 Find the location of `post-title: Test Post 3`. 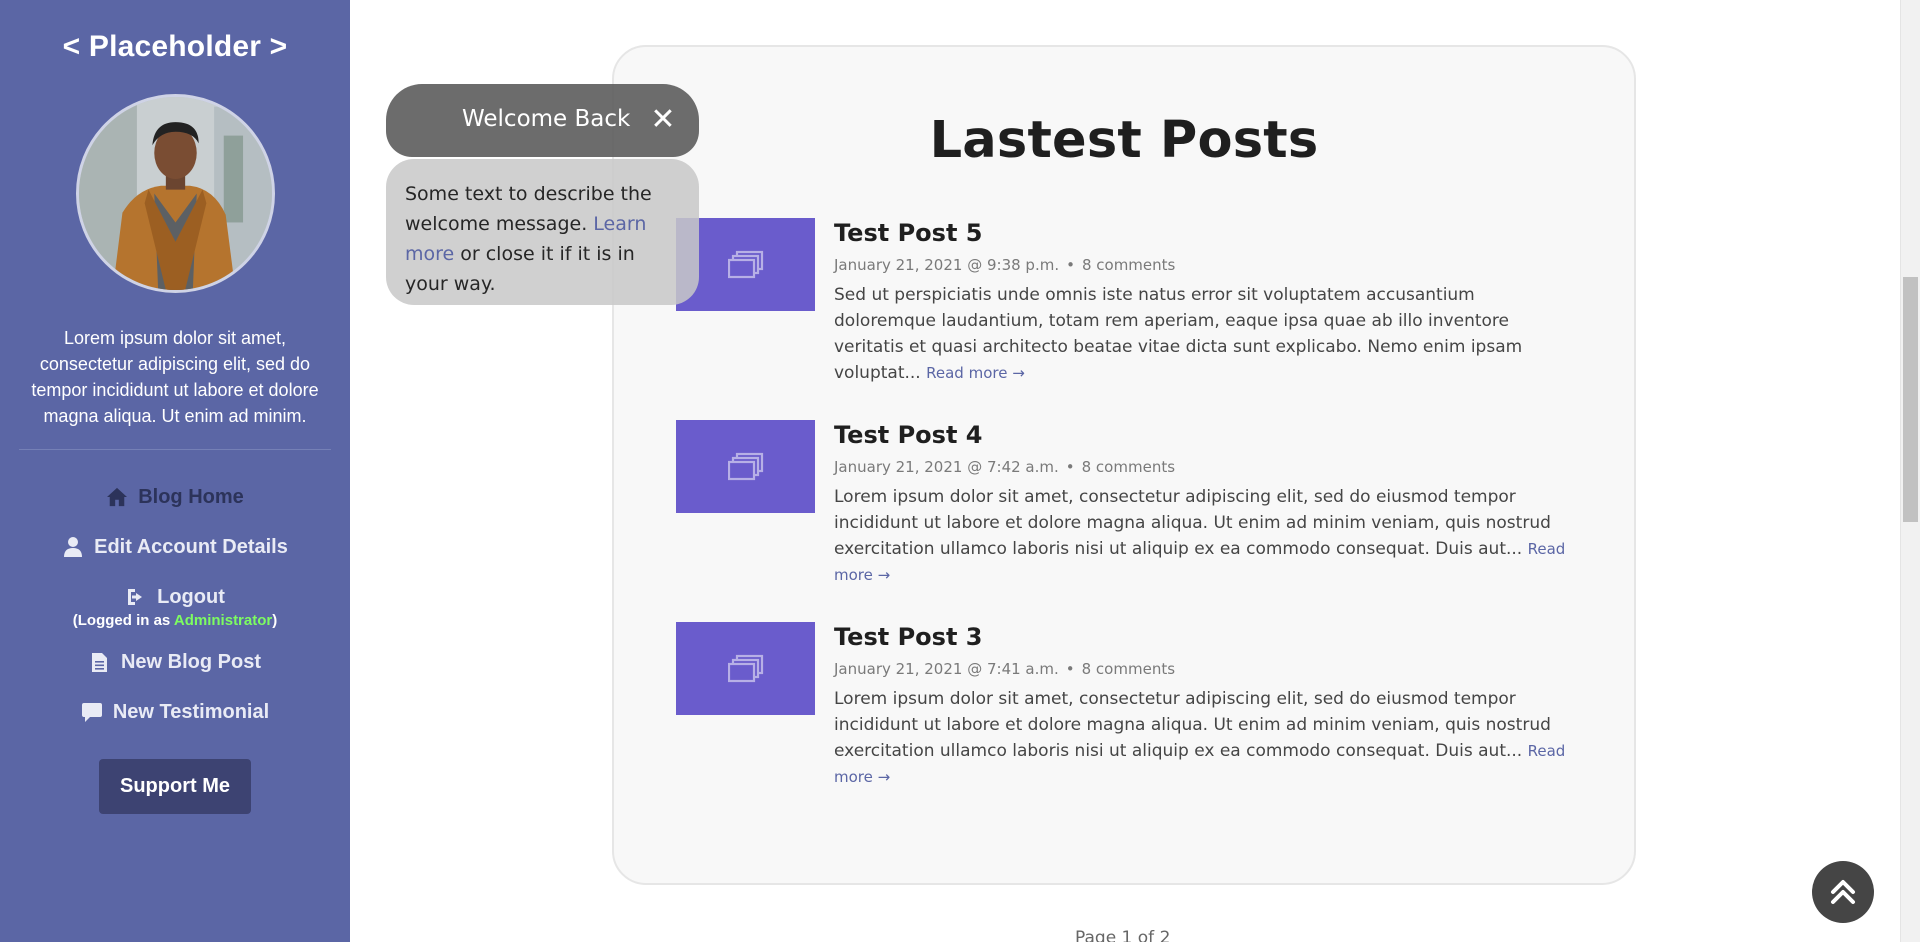

post-title: Test Post 3 is located at coordinates (1204, 637).